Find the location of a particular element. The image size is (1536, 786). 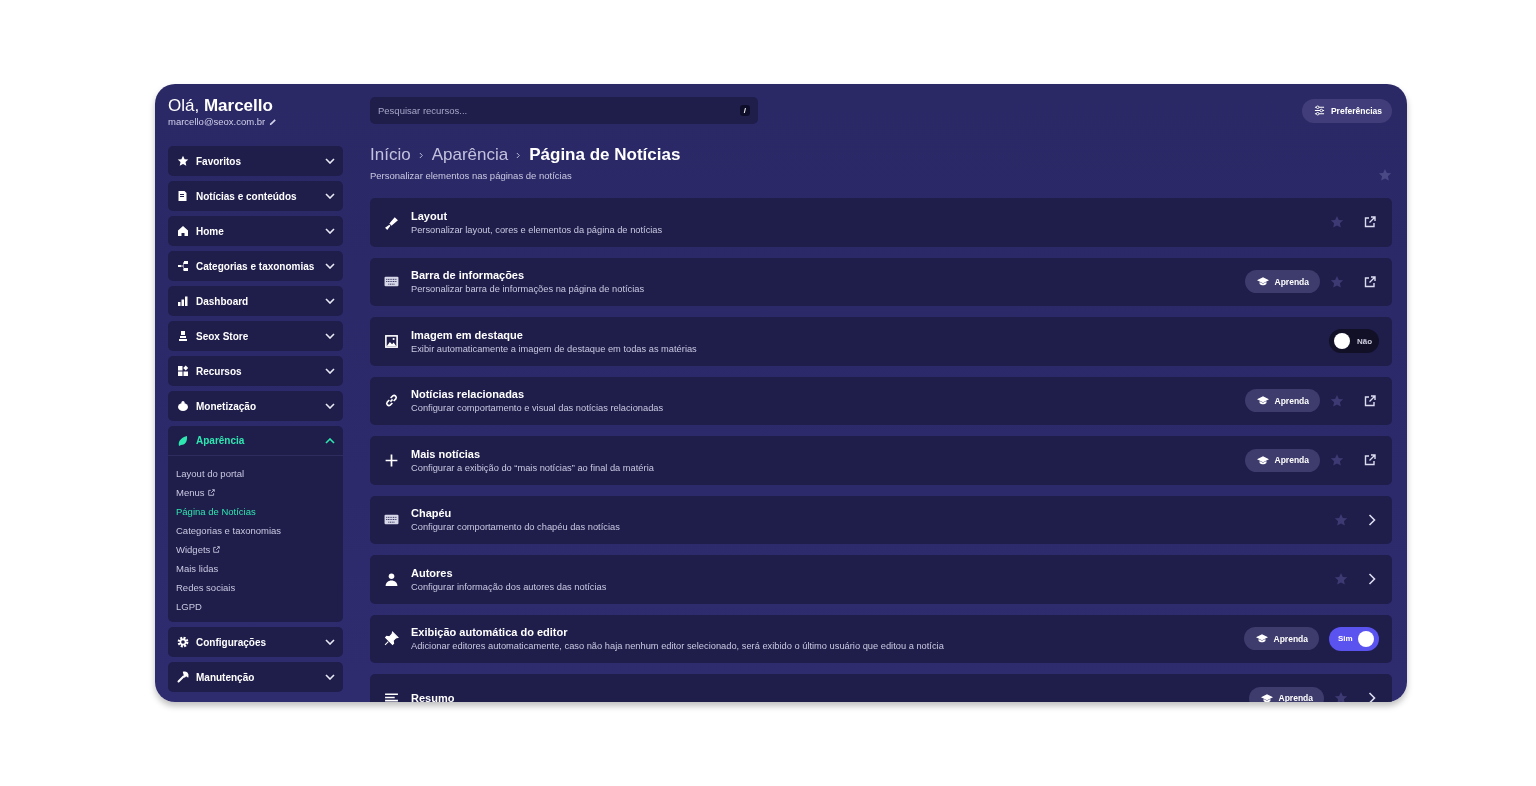

bars-icon is located at coordinates (183, 301).